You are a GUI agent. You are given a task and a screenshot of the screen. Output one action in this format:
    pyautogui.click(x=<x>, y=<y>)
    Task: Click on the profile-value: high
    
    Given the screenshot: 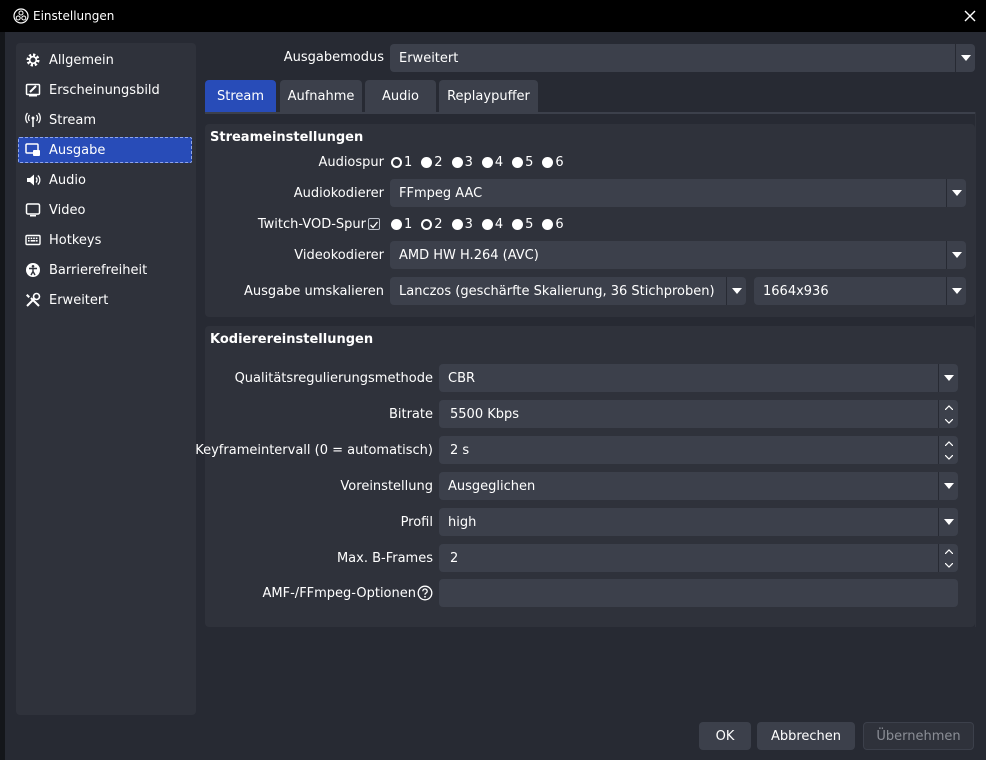 What is the action you would take?
    pyautogui.click(x=462, y=522)
    